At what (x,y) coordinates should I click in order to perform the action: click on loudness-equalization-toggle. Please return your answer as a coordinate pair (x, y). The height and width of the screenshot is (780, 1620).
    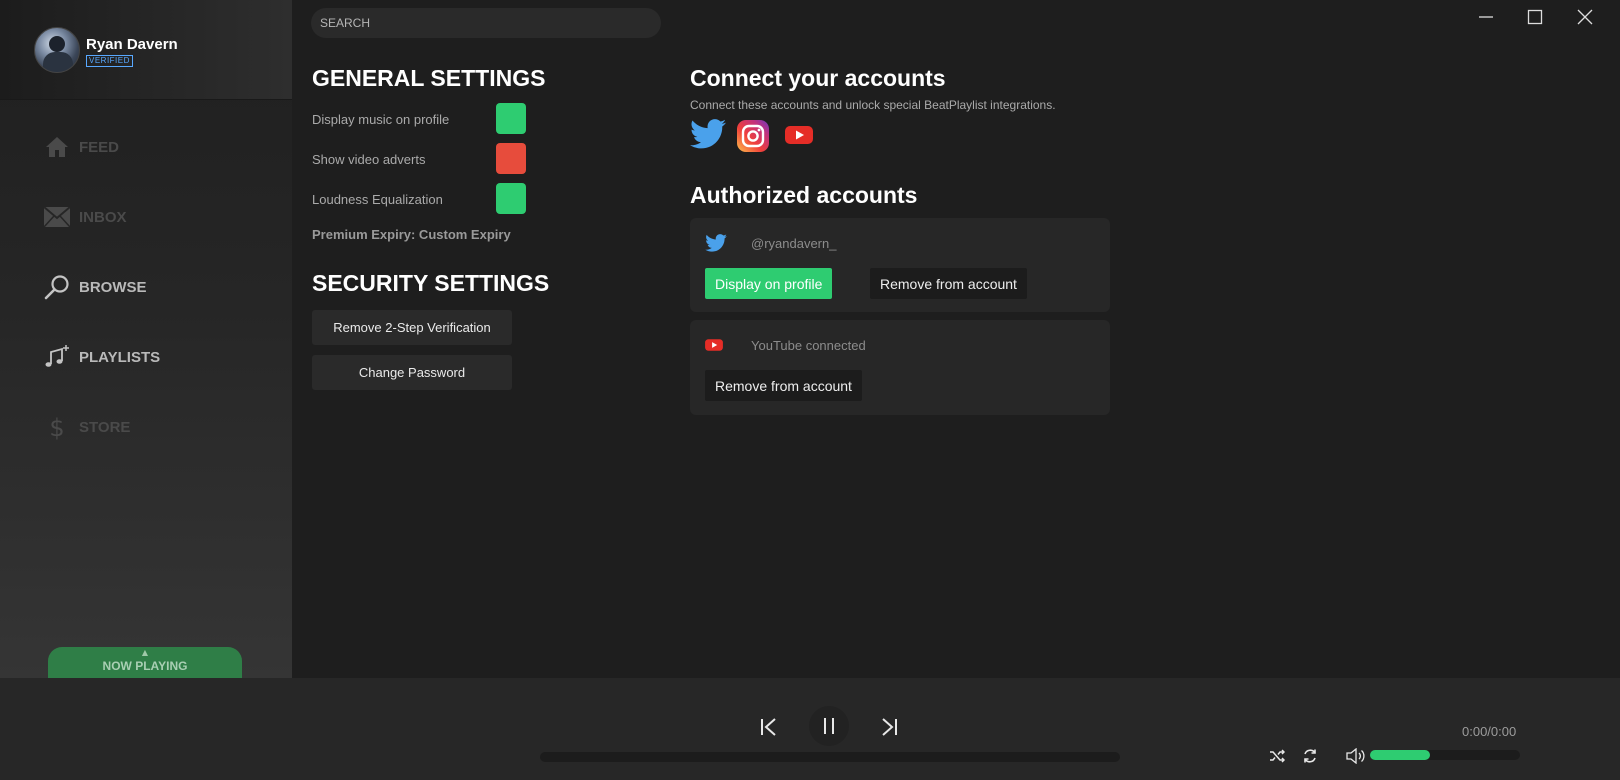
    Looking at the image, I should click on (511, 198).